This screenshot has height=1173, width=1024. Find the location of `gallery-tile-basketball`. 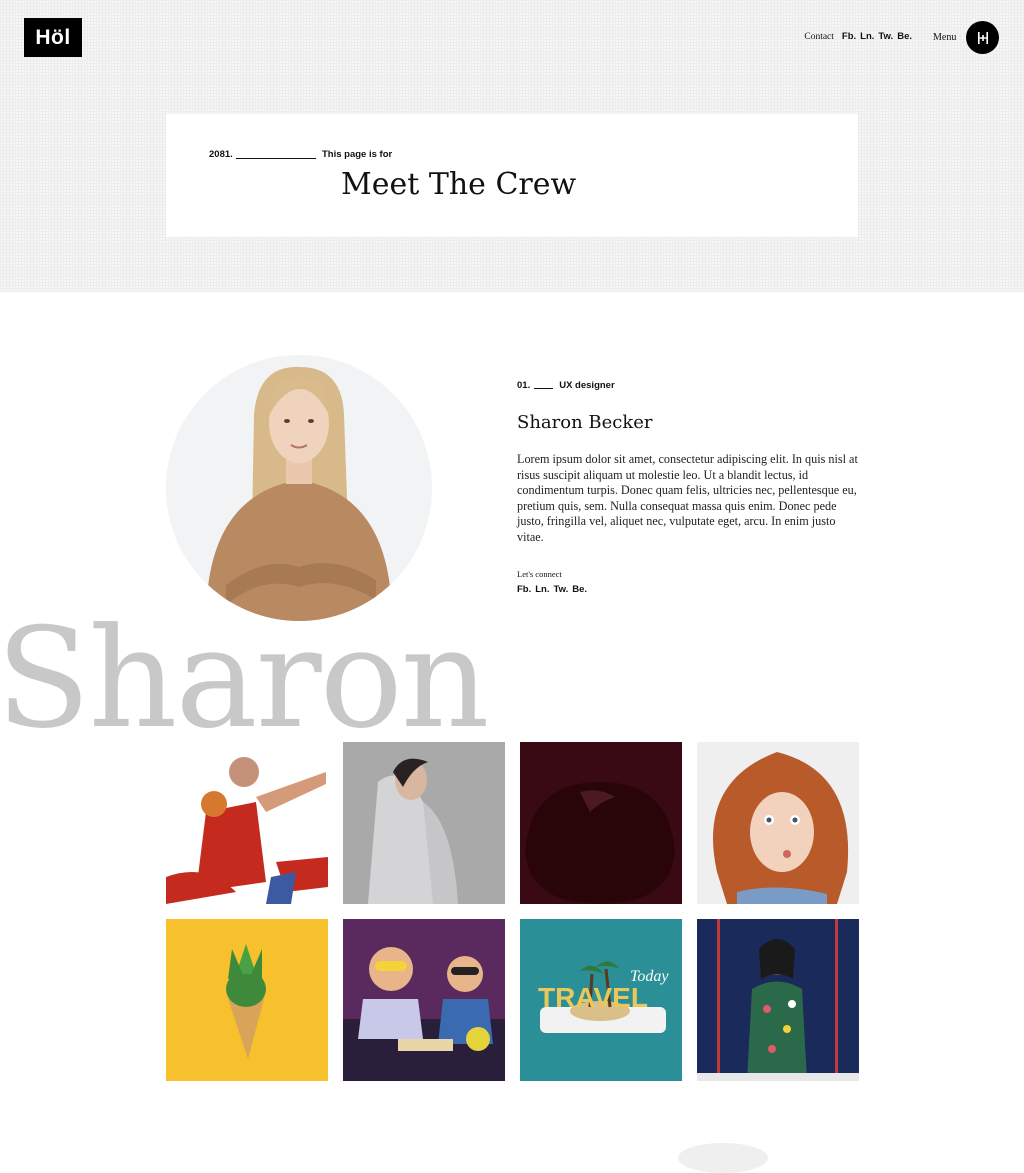

gallery-tile-basketball is located at coordinates (247, 823).